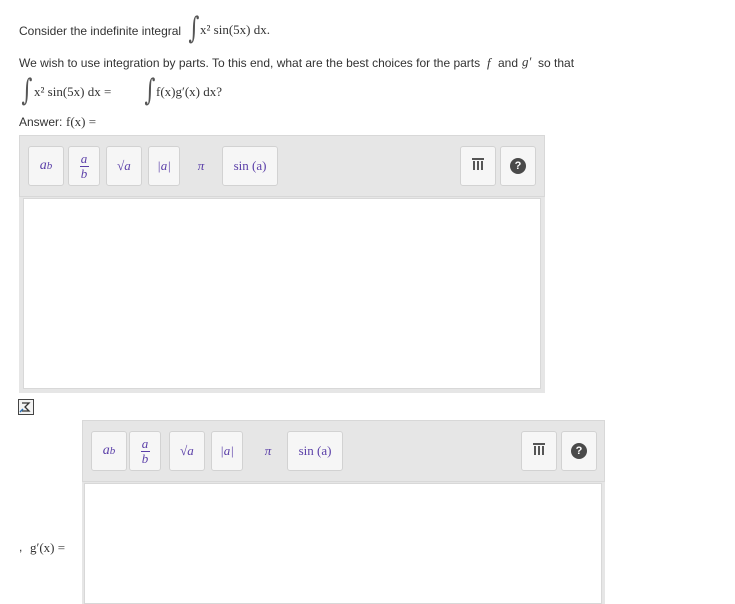 The width and height of the screenshot is (735, 604). I want to click on f-answer-label: f(x) =, so click(81, 121).